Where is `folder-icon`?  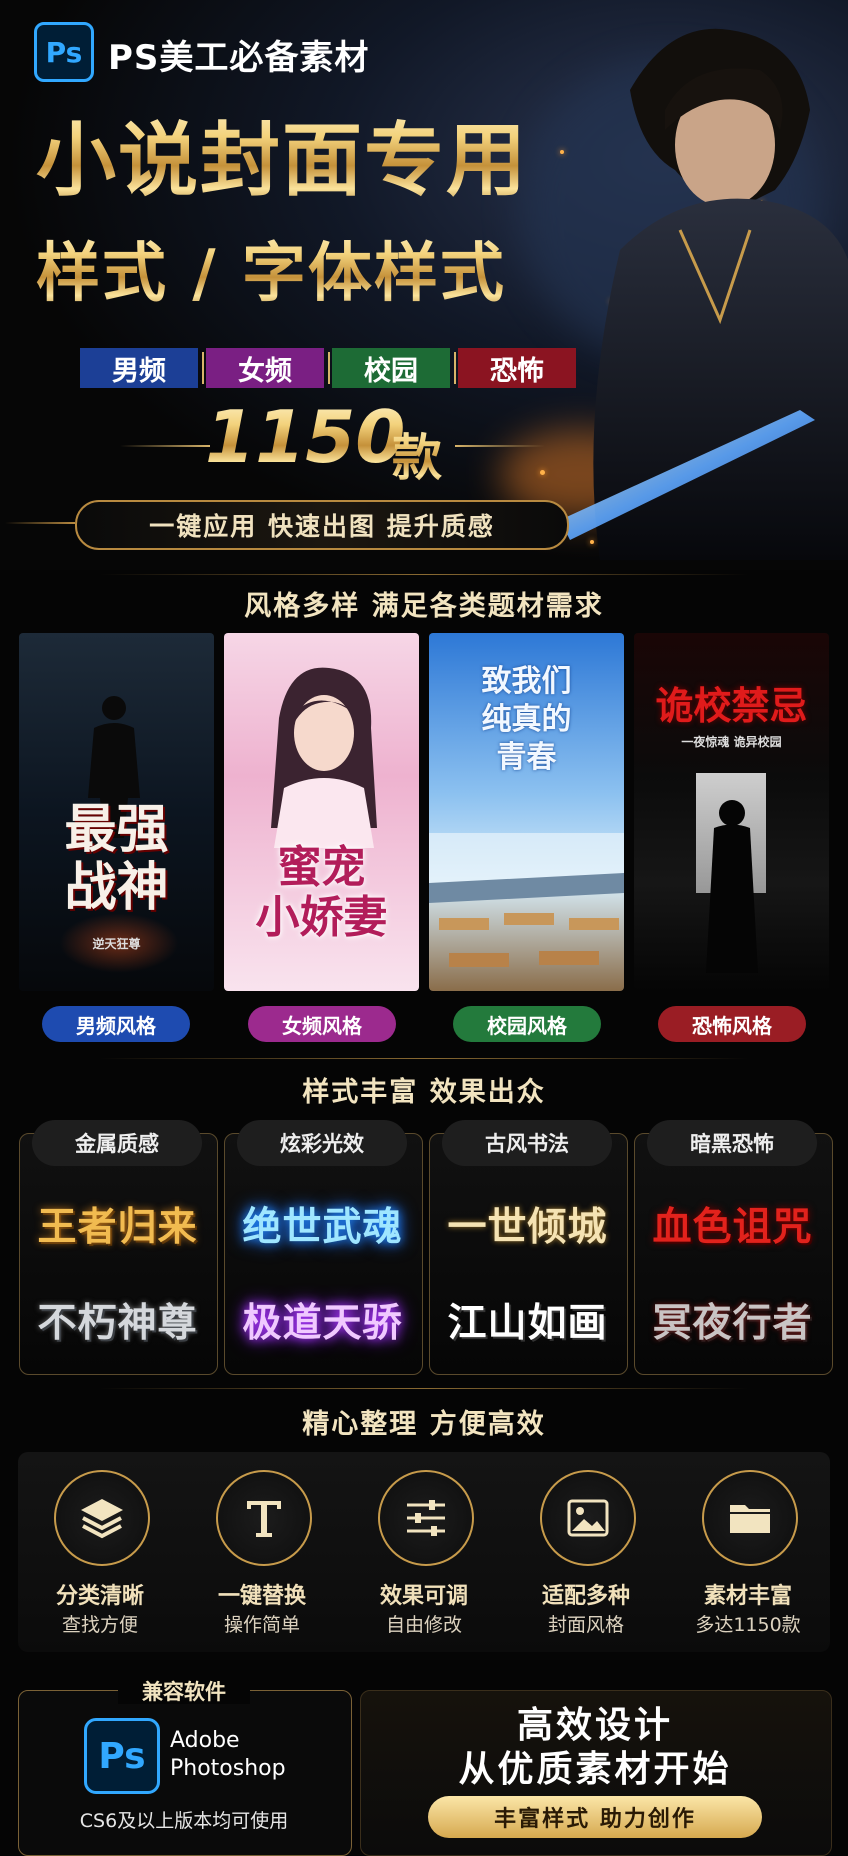 folder-icon is located at coordinates (750, 1519).